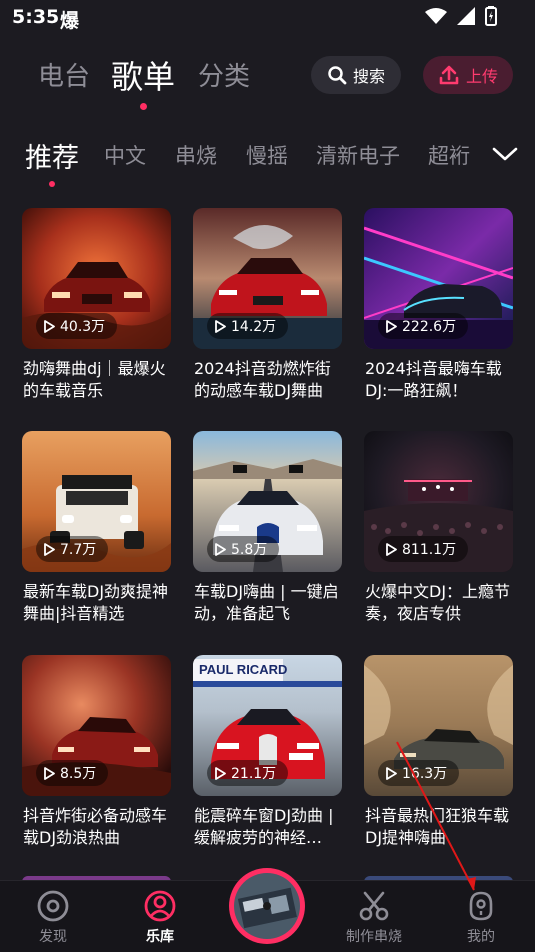  What do you see at coordinates (466, 16) in the screenshot?
I see `signal-icon` at bounding box center [466, 16].